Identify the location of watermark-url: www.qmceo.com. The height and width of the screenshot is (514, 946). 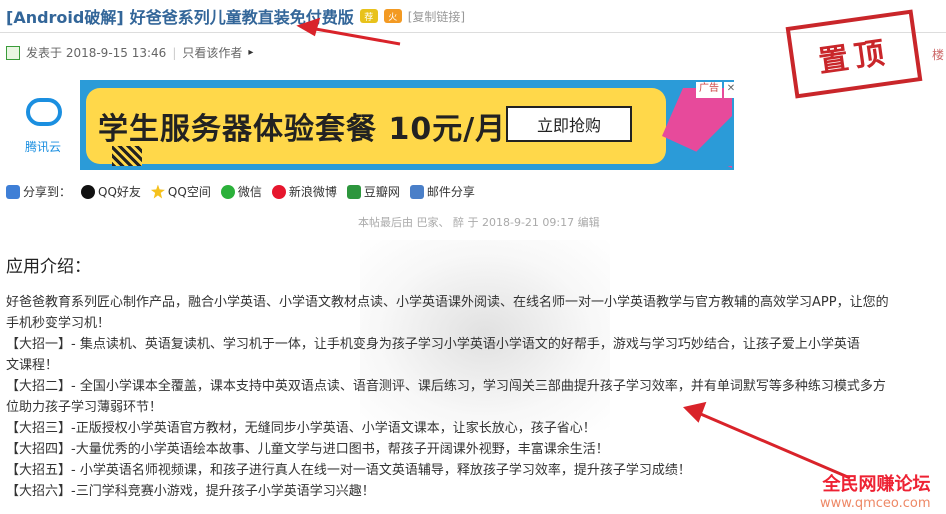
(875, 503).